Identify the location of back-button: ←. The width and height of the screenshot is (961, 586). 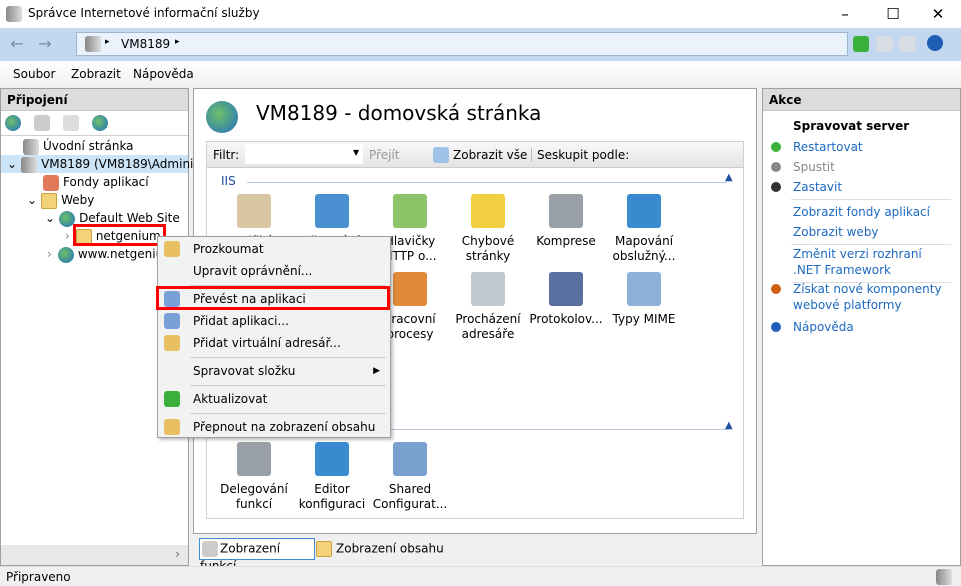
(17, 44).